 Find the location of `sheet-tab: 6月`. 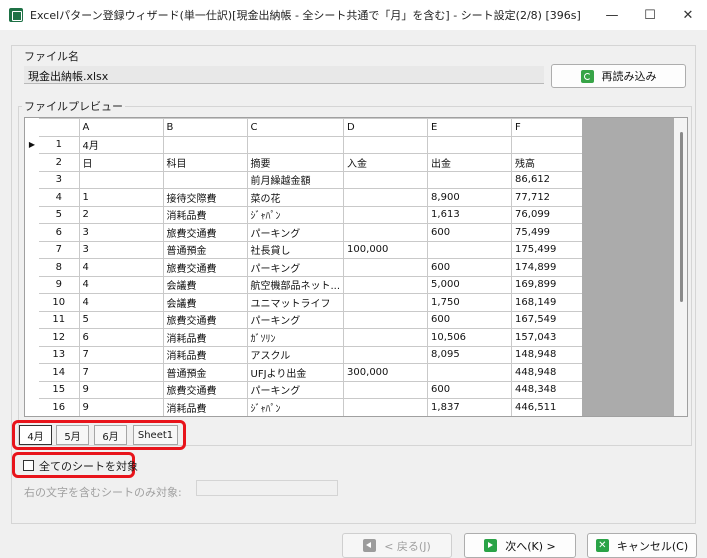

sheet-tab: 6月 is located at coordinates (110, 435).